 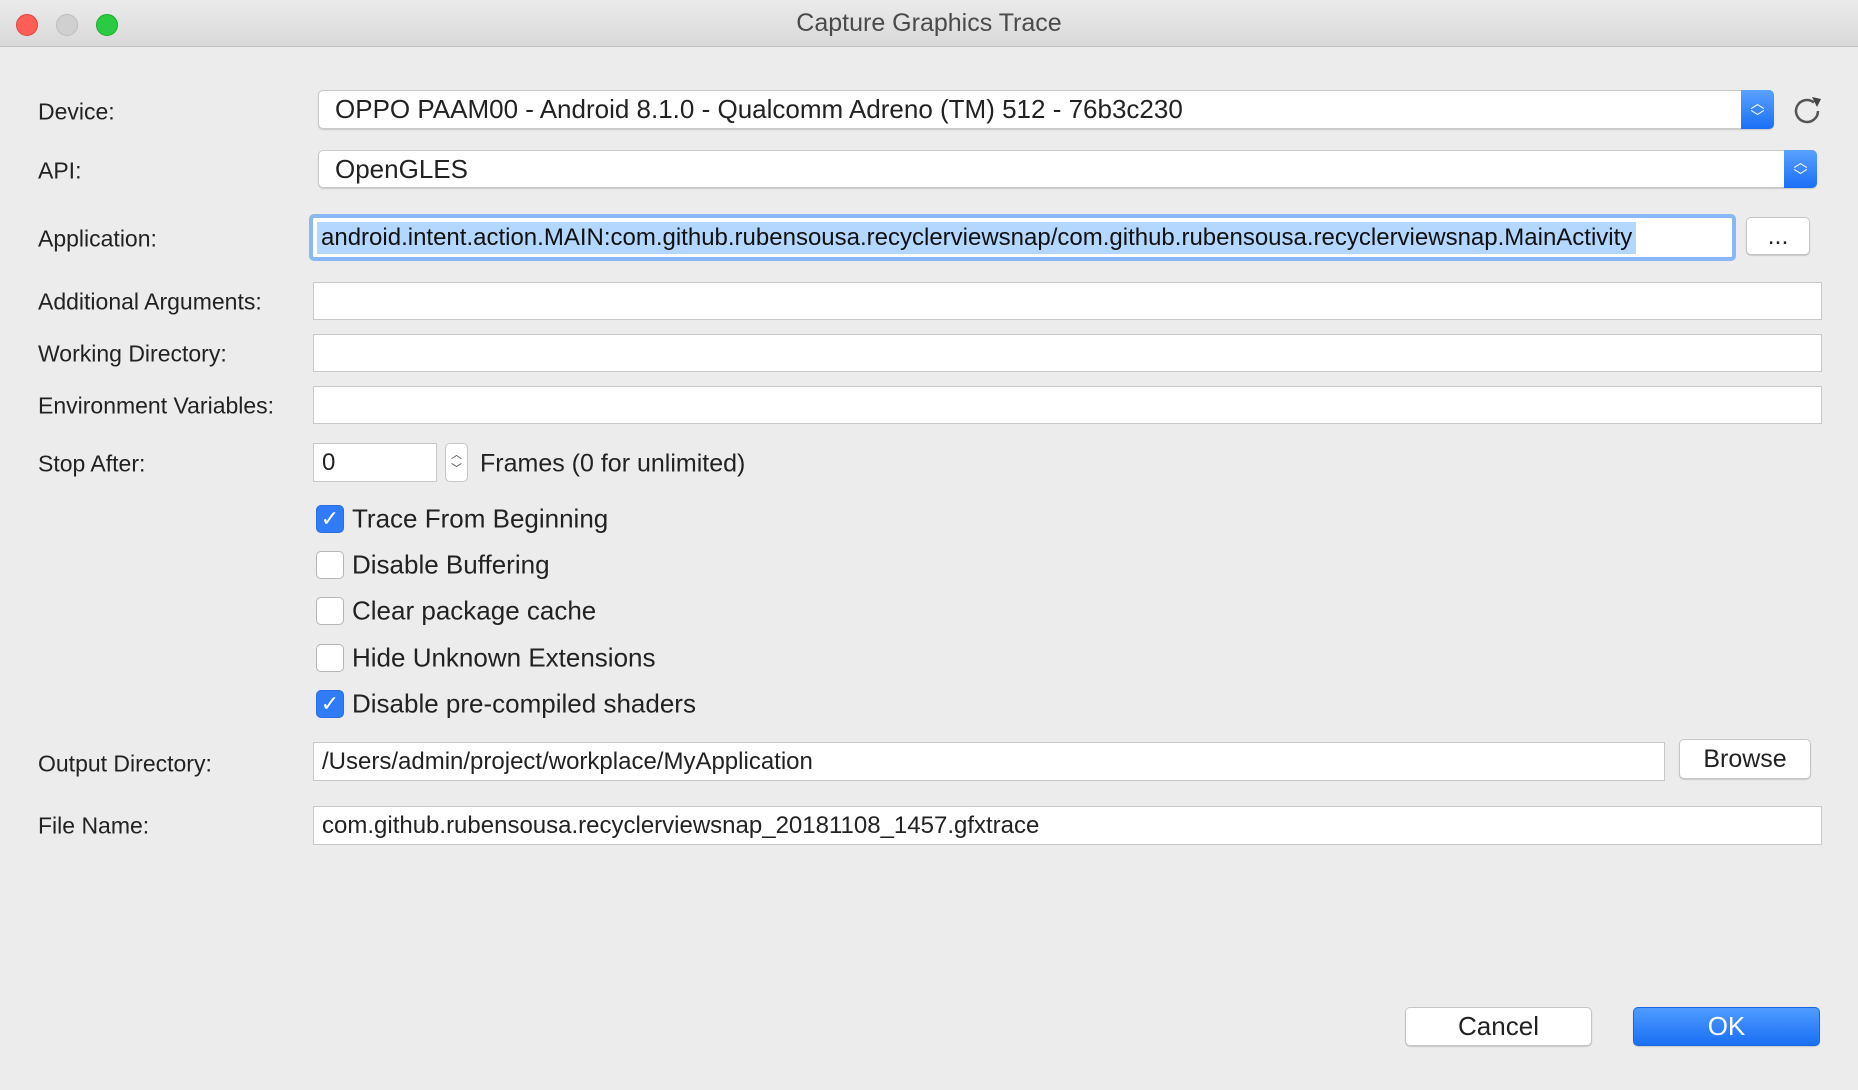 I want to click on api-value: OpenGLES, so click(x=401, y=168).